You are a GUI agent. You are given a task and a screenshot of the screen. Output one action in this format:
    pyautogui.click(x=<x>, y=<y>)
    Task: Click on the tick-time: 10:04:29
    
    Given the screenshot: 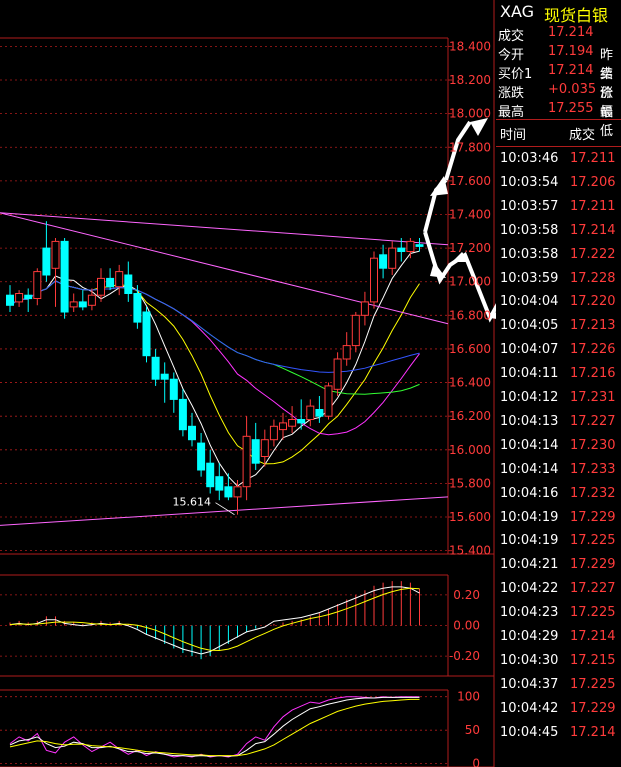 What is the action you would take?
    pyautogui.click(x=529, y=636)
    